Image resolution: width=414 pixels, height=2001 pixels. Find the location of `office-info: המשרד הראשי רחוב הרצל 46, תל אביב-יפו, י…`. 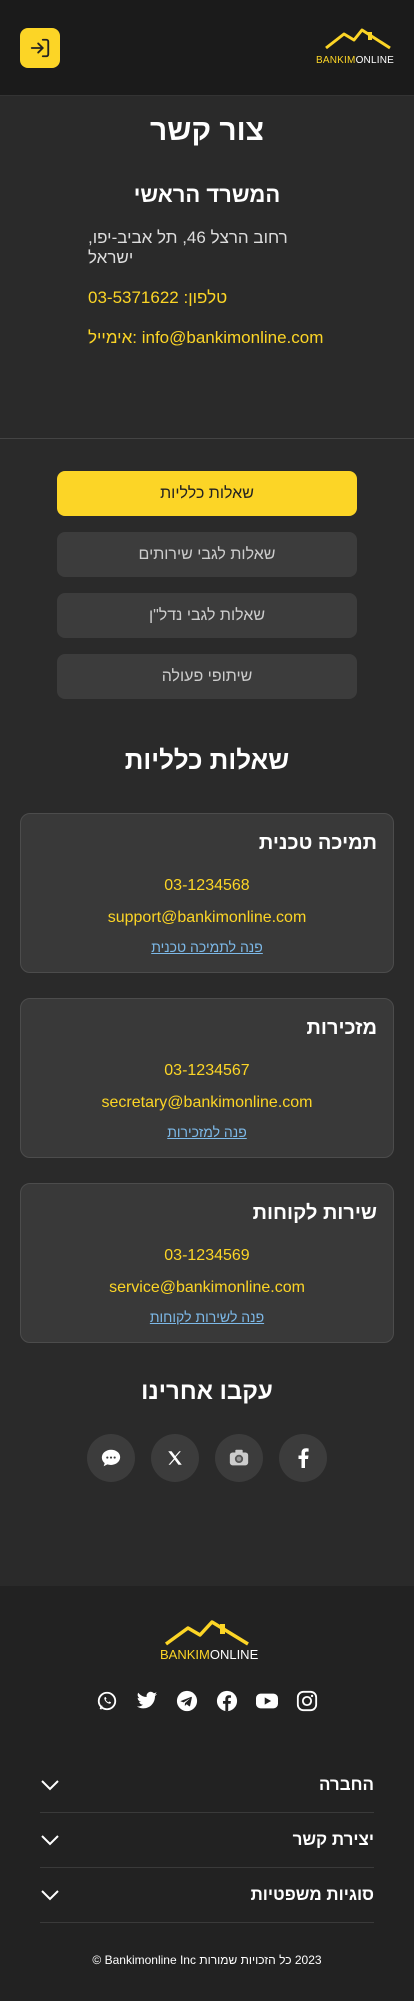

office-info: המשרד הראשי רחוב הרצל 46, תל אביב-יפו, י… is located at coordinates (207, 265).